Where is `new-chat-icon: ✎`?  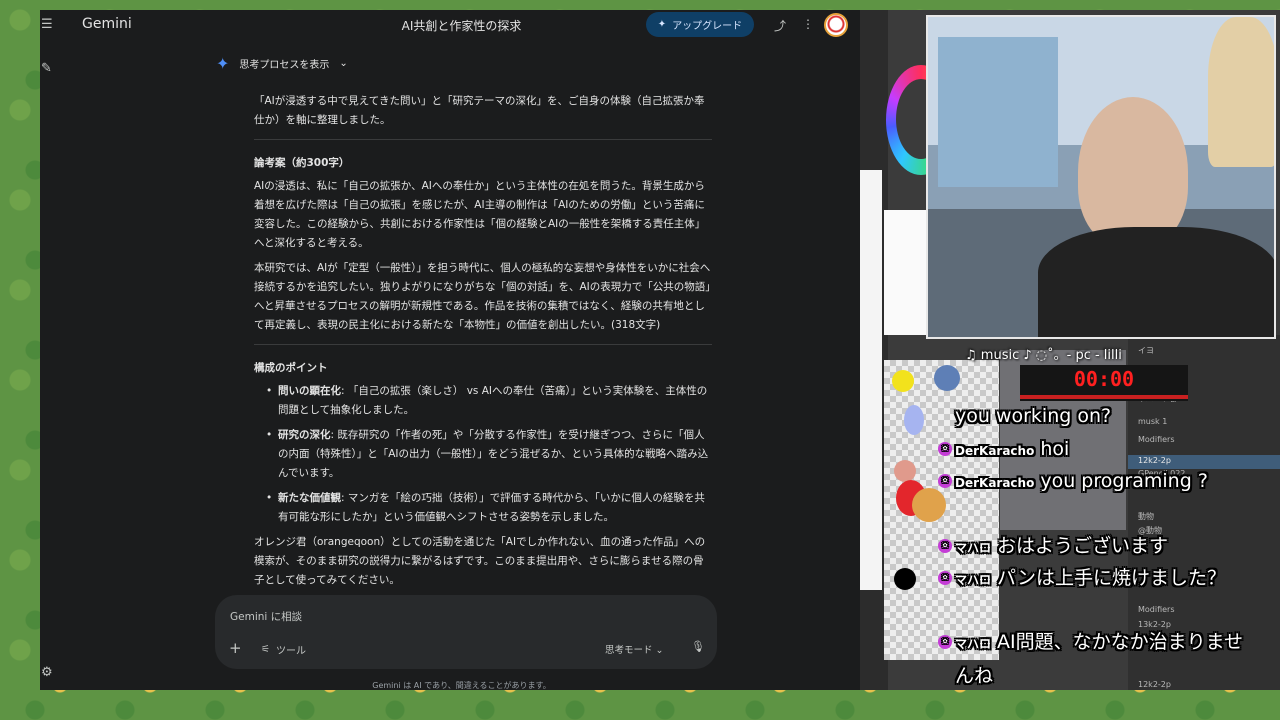 new-chat-icon: ✎ is located at coordinates (46, 68).